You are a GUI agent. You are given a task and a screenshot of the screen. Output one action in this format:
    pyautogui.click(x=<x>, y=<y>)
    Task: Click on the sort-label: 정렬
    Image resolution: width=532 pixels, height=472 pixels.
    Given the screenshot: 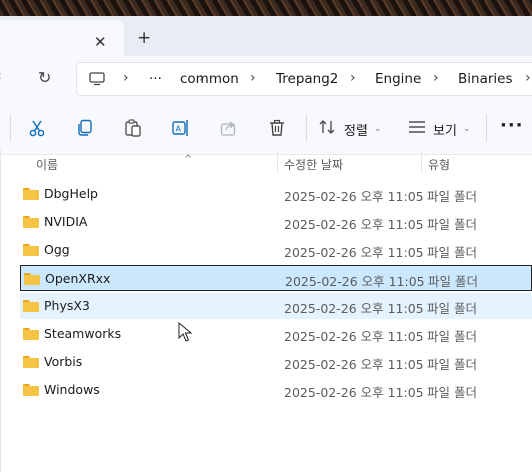 What is the action you would take?
    pyautogui.click(x=356, y=131)
    